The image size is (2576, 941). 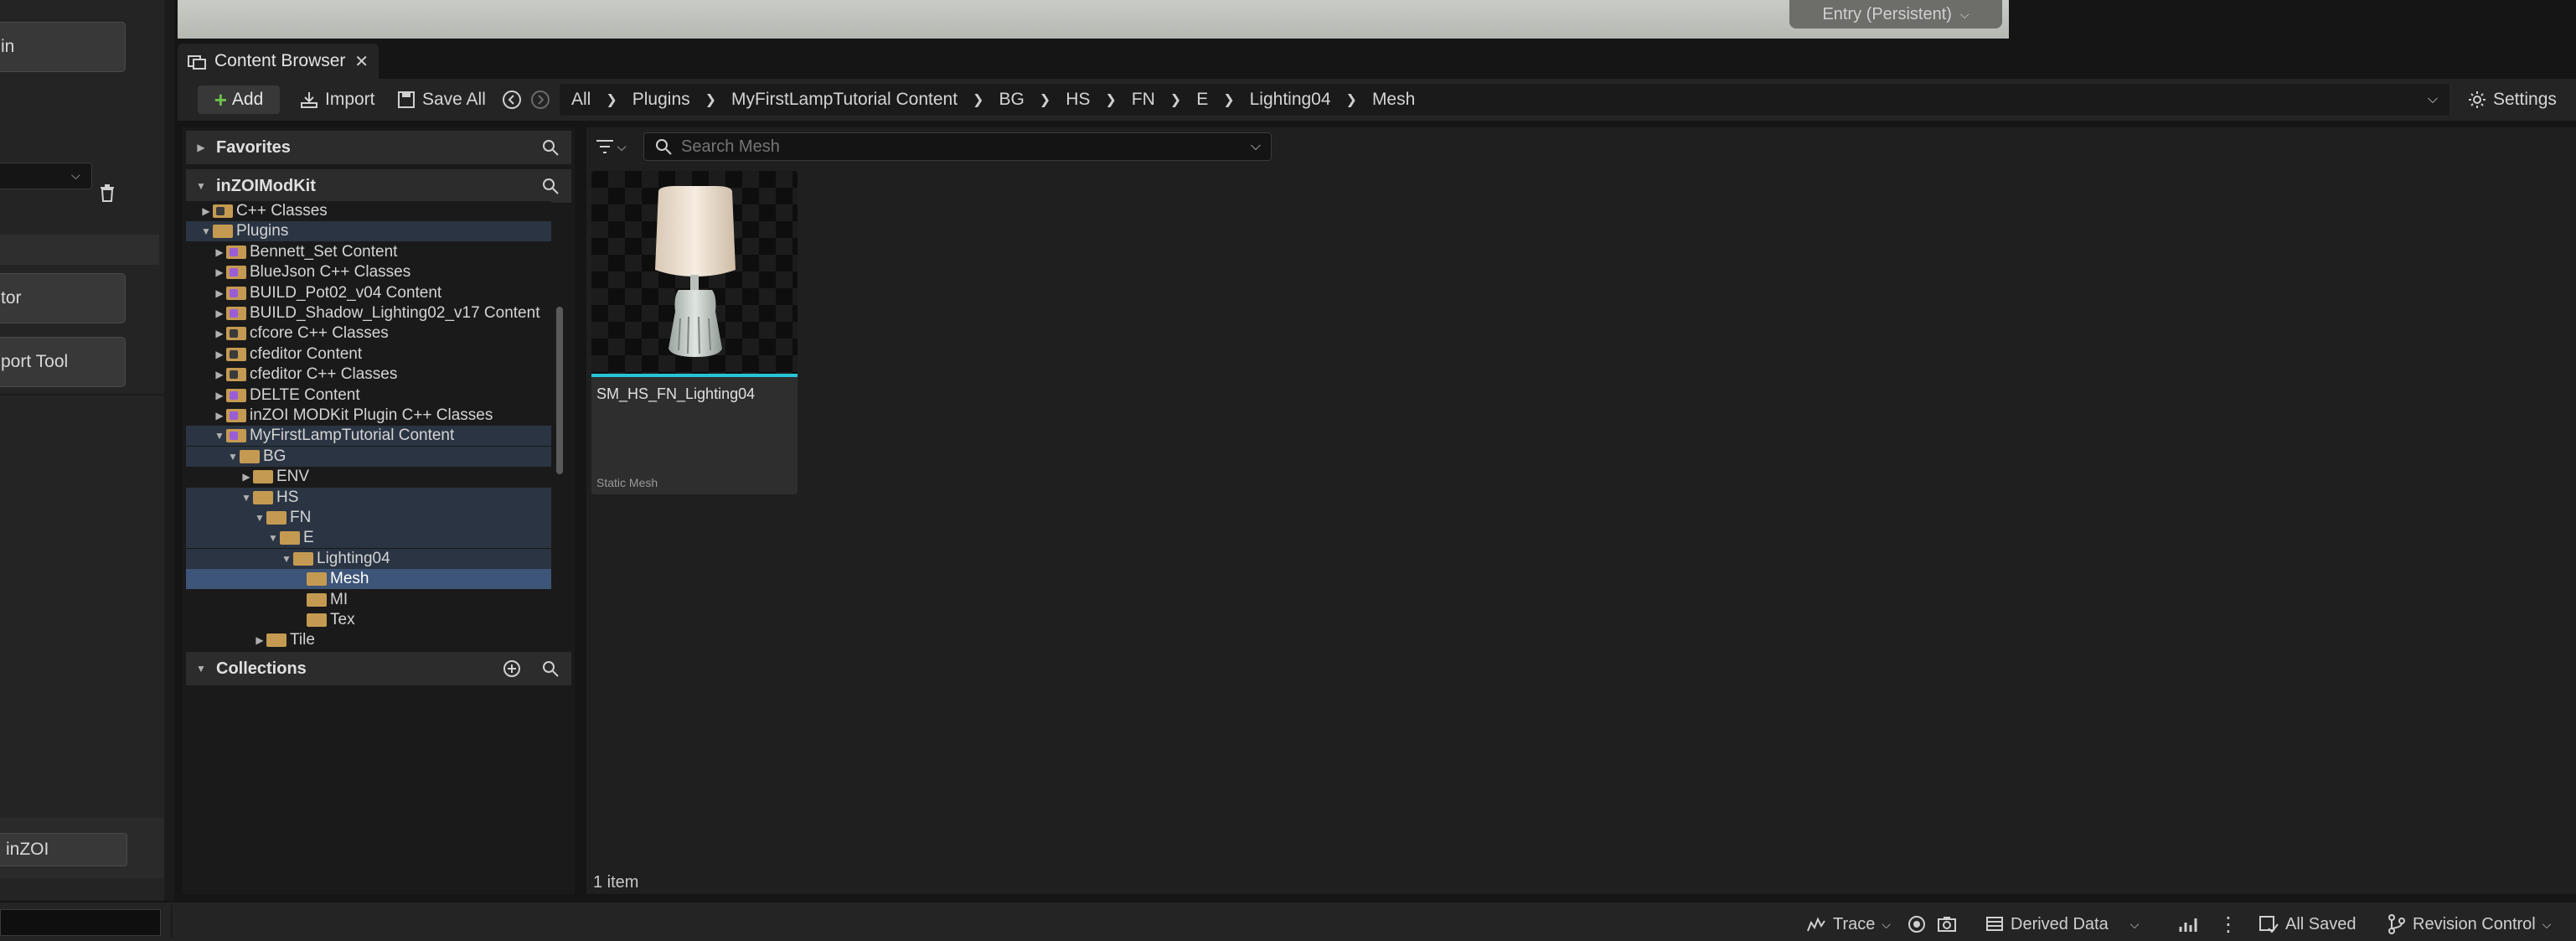 I want to click on tree-item: ▶ DELTE Content, so click(x=368, y=395).